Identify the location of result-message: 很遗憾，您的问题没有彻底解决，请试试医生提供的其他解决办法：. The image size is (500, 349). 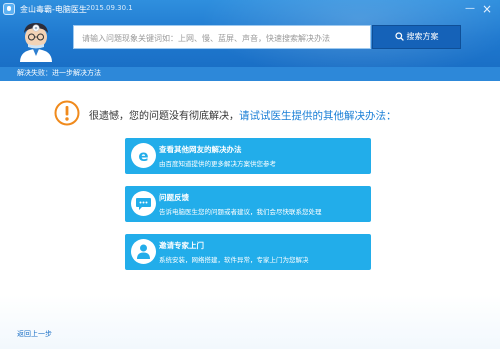
(264, 113).